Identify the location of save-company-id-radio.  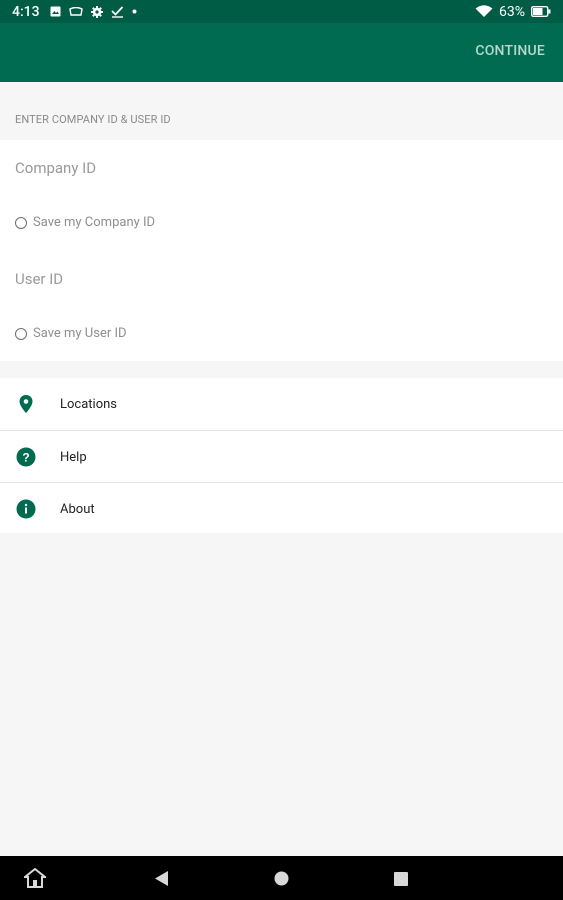
(21, 222).